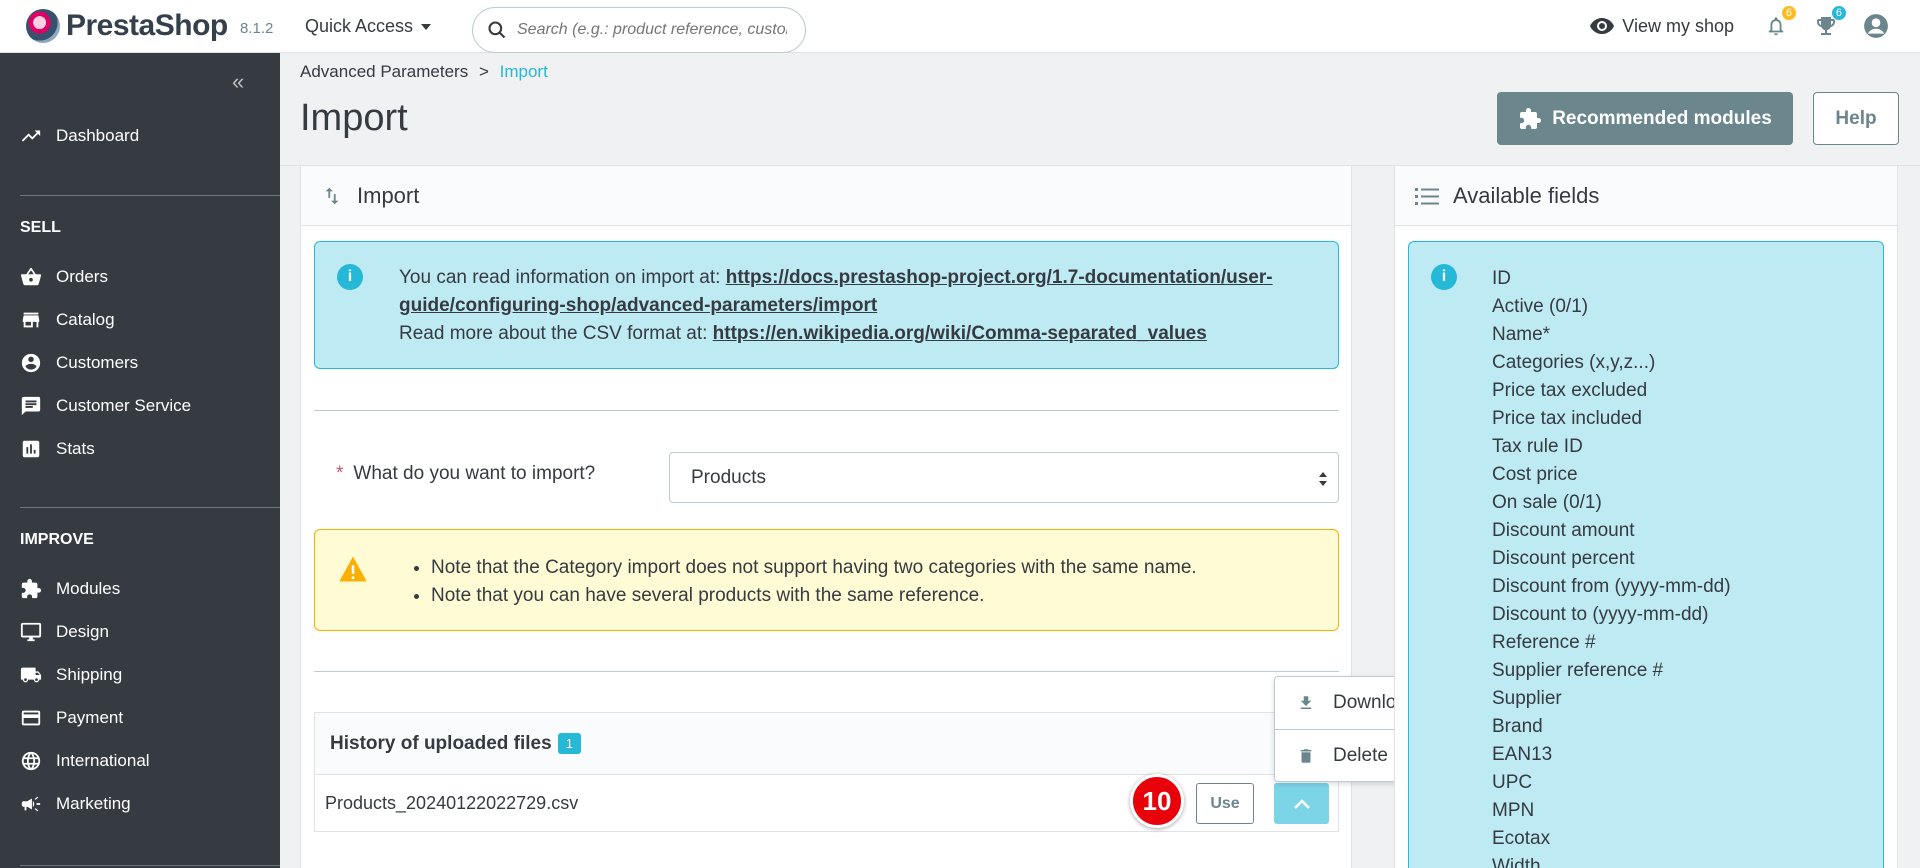 Image resolution: width=1920 pixels, height=868 pixels. Describe the element at coordinates (1611, 586) in the screenshot. I see `available-field-item: Discount from (yyyy-mm-dd)` at that location.